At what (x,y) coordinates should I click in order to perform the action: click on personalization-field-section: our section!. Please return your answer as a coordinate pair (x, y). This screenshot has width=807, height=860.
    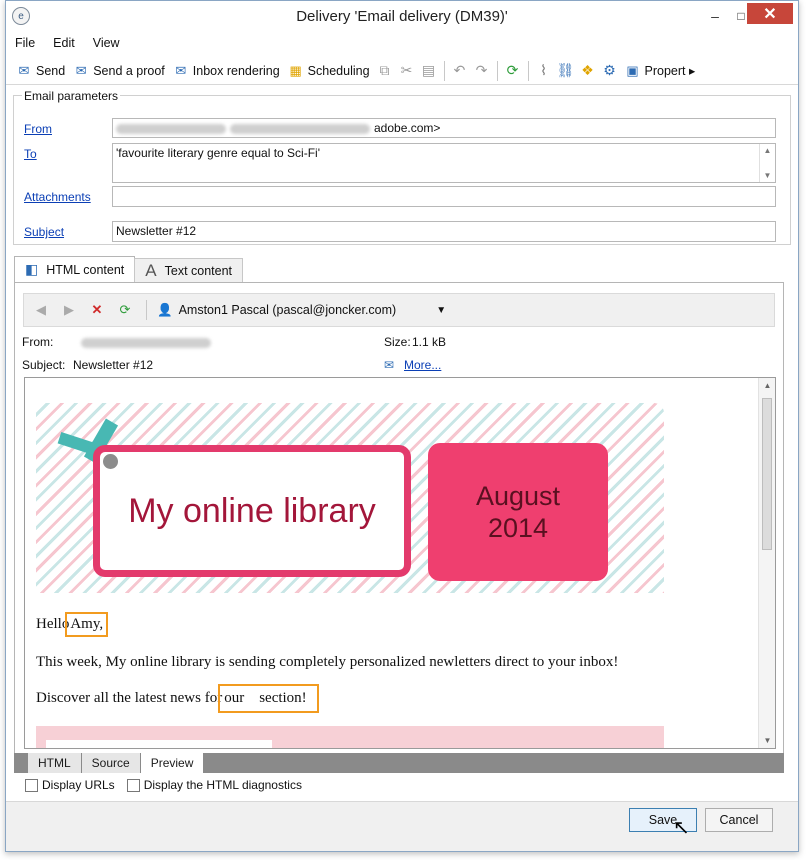
    Looking at the image, I should click on (268, 698).